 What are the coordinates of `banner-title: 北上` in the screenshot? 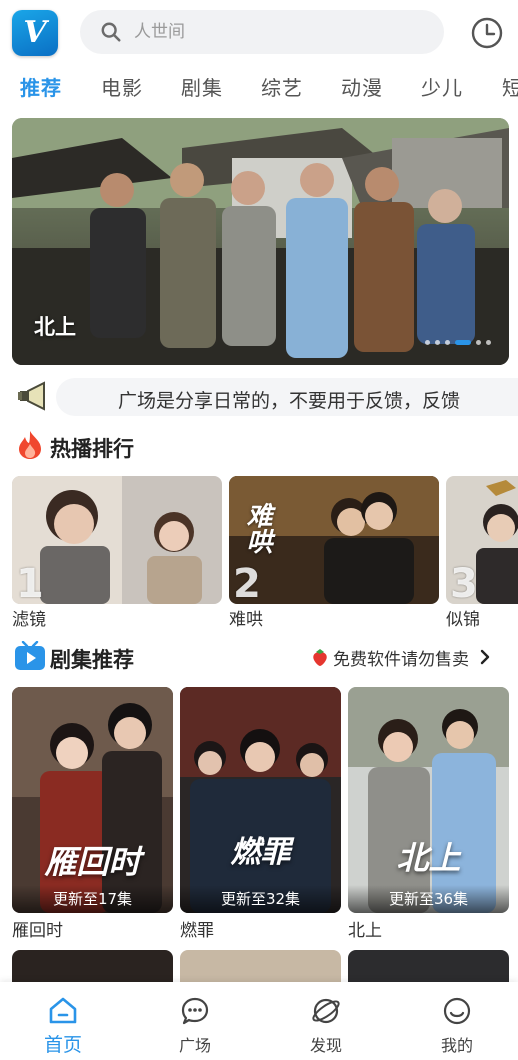 It's located at (55, 327).